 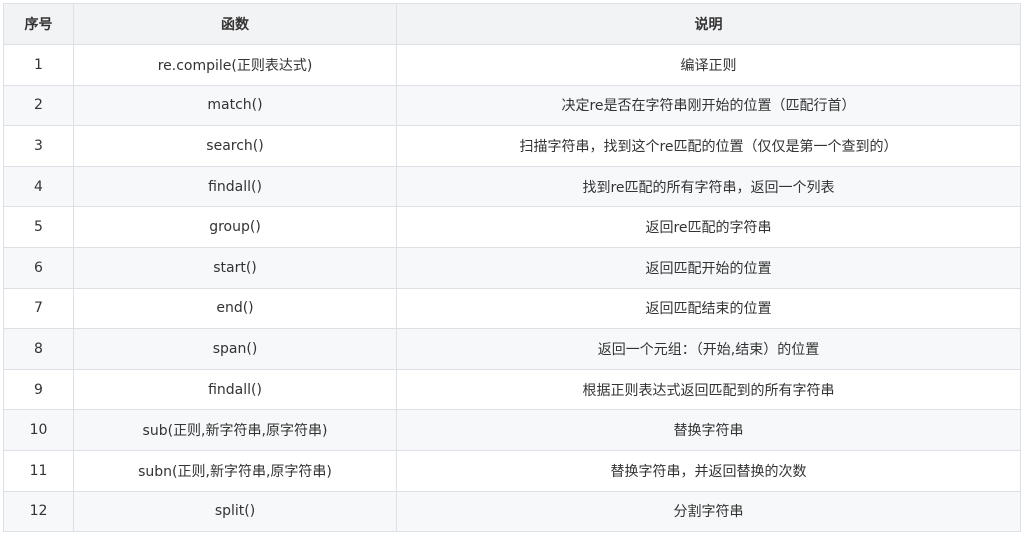 I want to click on header-description: 说明, so click(x=708, y=24).